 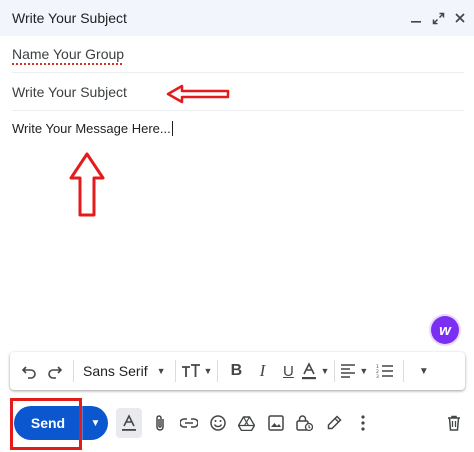 I want to click on font-family-select: Sans Serif ▼, so click(x=124, y=371).